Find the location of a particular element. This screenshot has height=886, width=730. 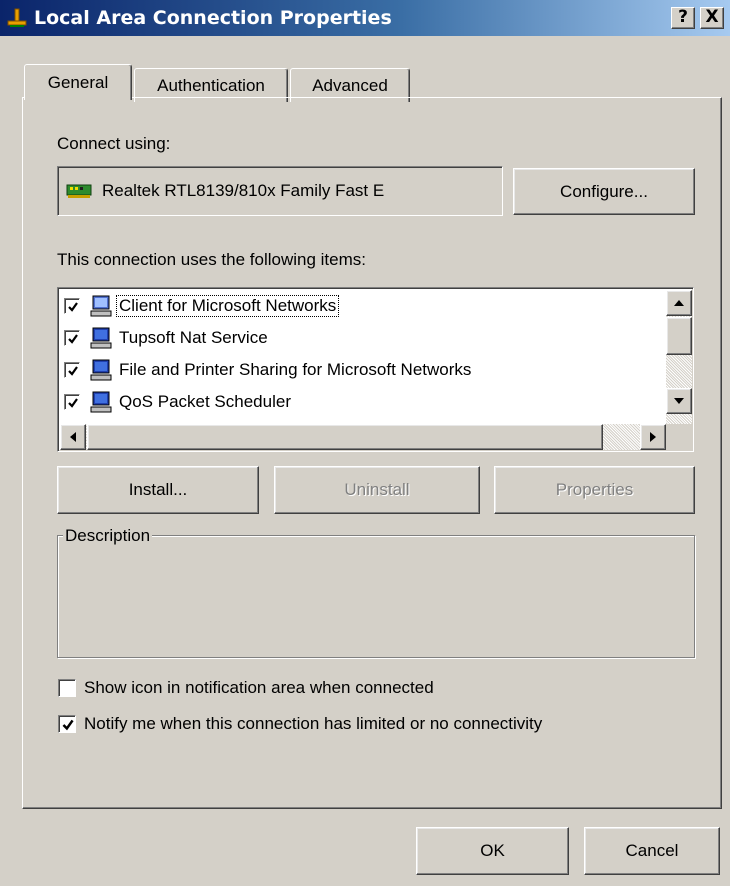

scroll-left-button is located at coordinates (73, 437).